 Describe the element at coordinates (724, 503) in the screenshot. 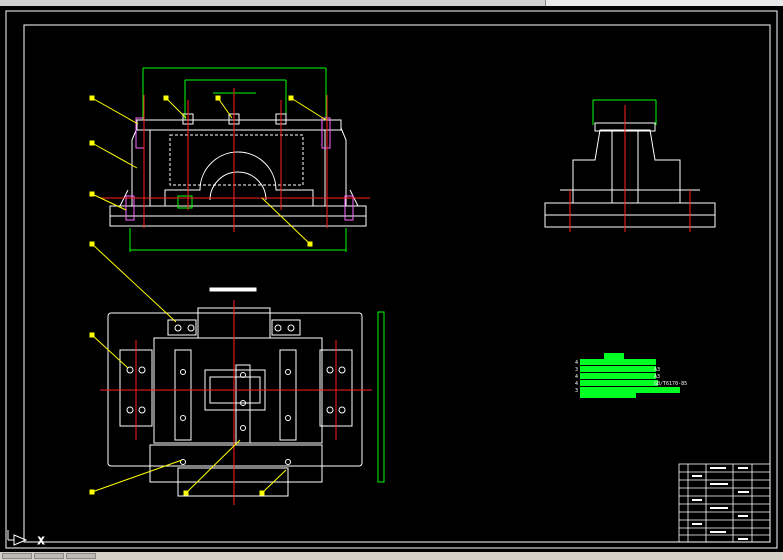

I see `title-block` at that location.